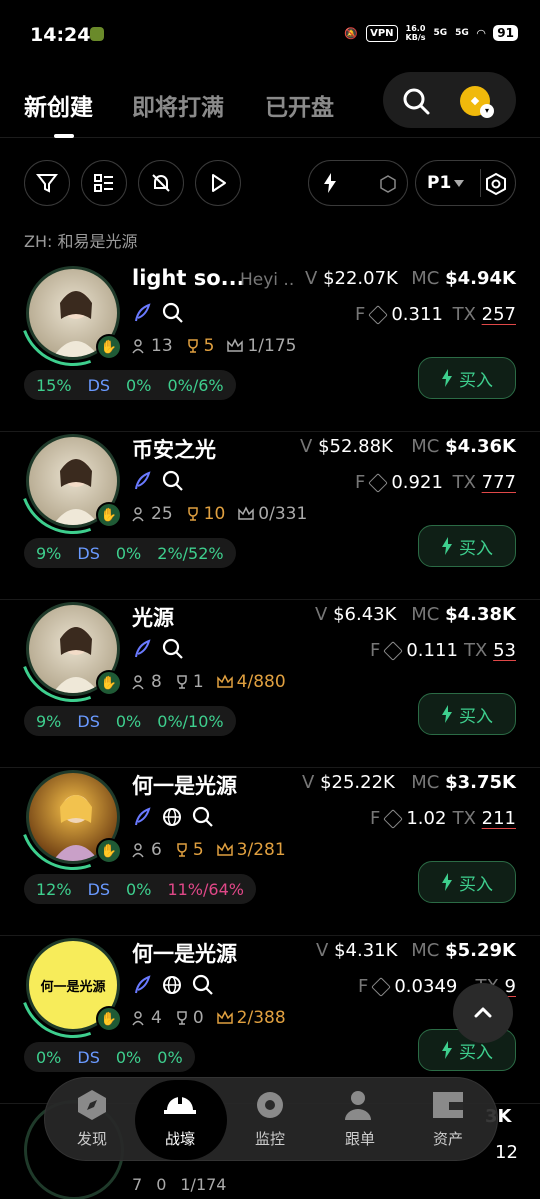 The height and width of the screenshot is (1199, 540). Describe the element at coordinates (270, 35) in the screenshot. I see `status-bar: 14:24 🔕 VPN 16.0 KB/s 5G 5G ◠ 91` at that location.